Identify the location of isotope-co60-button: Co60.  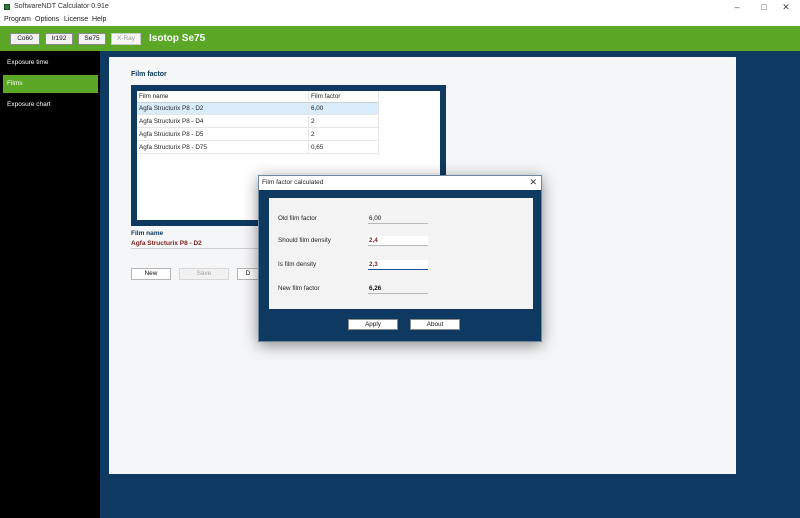
(25, 39).